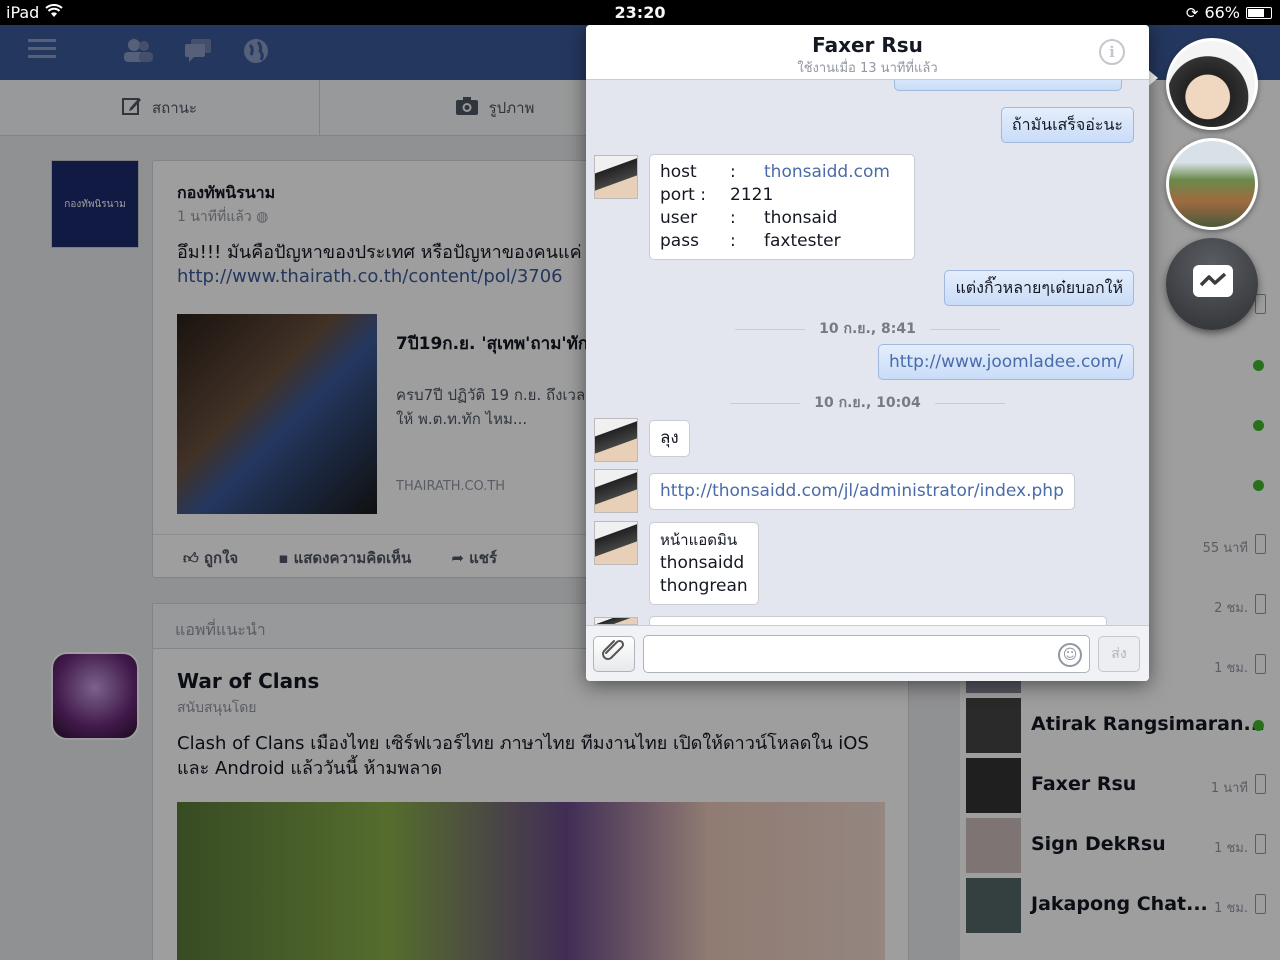 Image resolution: width=1280 pixels, height=960 pixels. I want to click on message-out: แต่งกิ๊วหลายๆเด๋ยบอกให้, so click(1039, 288).